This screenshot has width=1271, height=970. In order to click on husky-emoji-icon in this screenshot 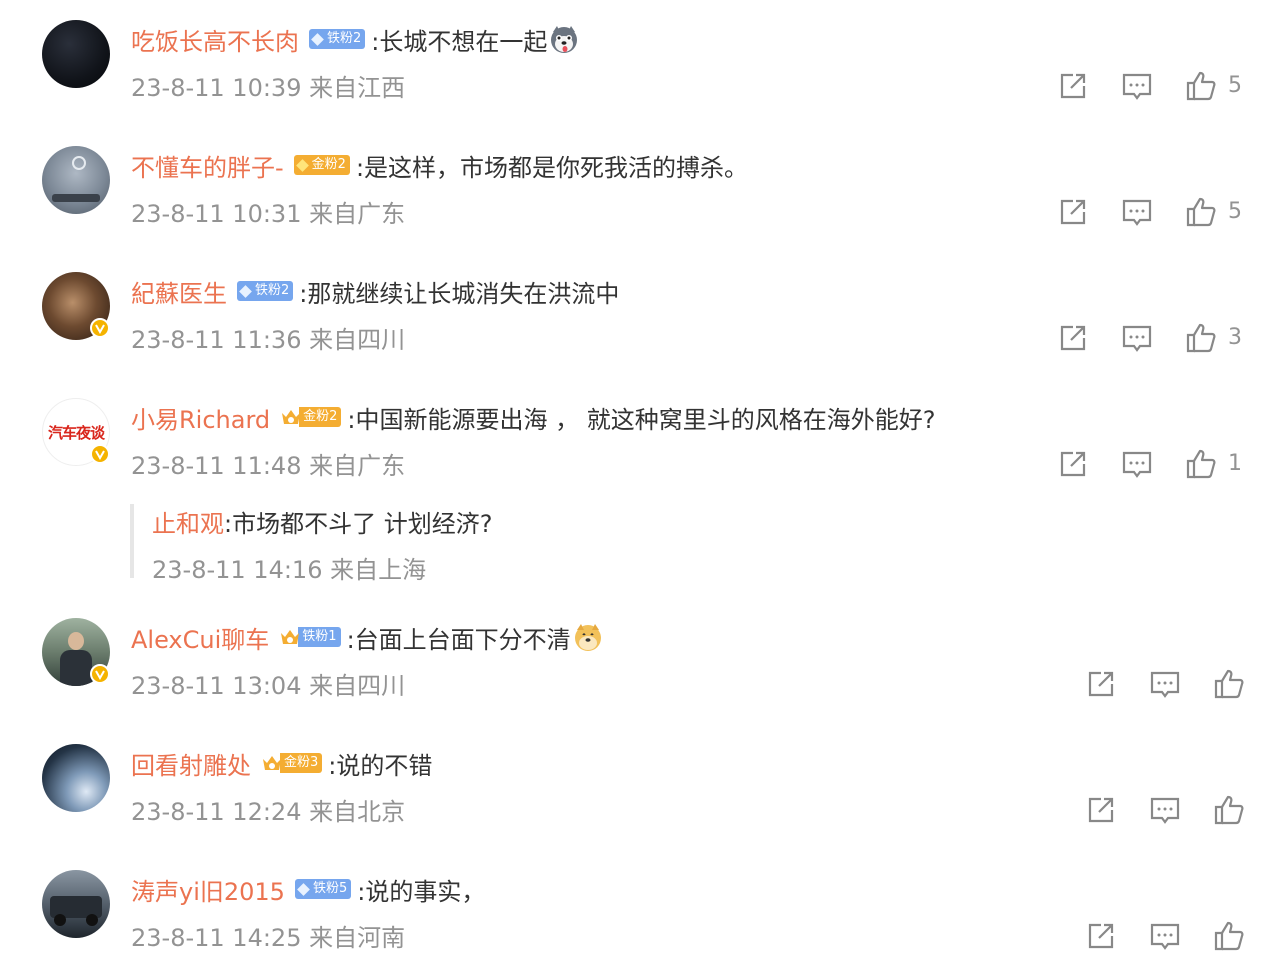, I will do `click(564, 39)`.